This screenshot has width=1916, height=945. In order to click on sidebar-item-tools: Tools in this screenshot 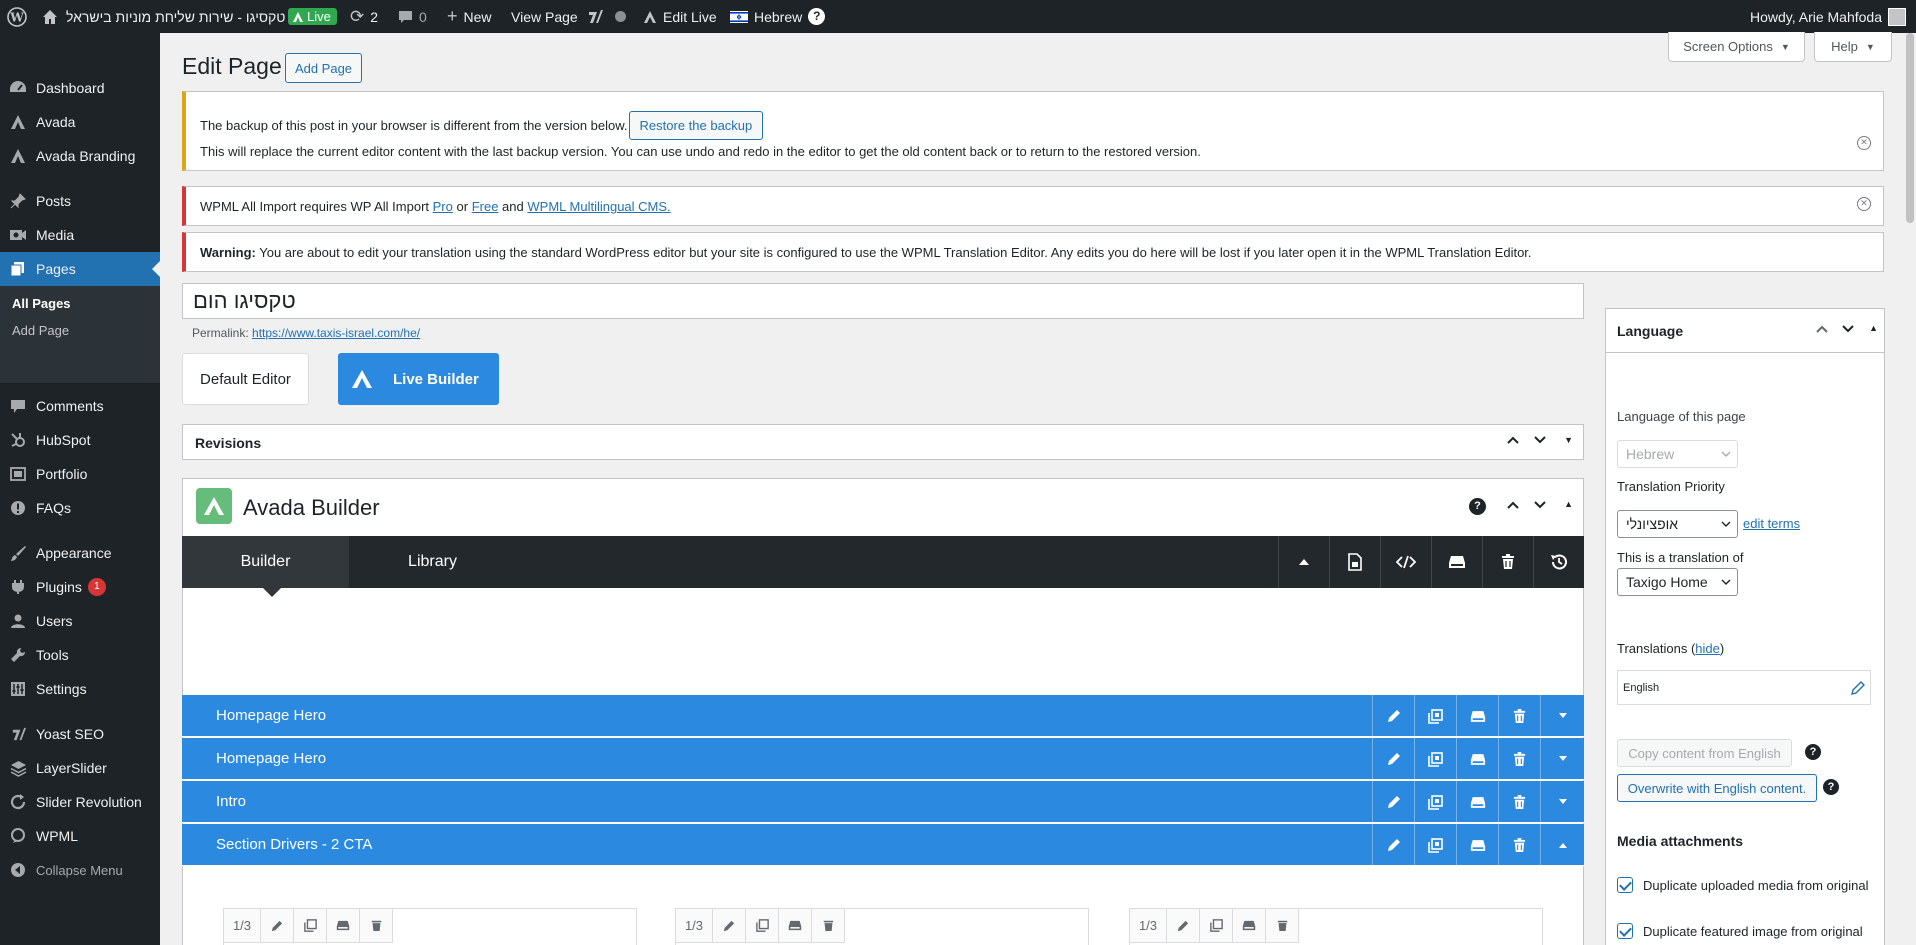, I will do `click(80, 655)`.